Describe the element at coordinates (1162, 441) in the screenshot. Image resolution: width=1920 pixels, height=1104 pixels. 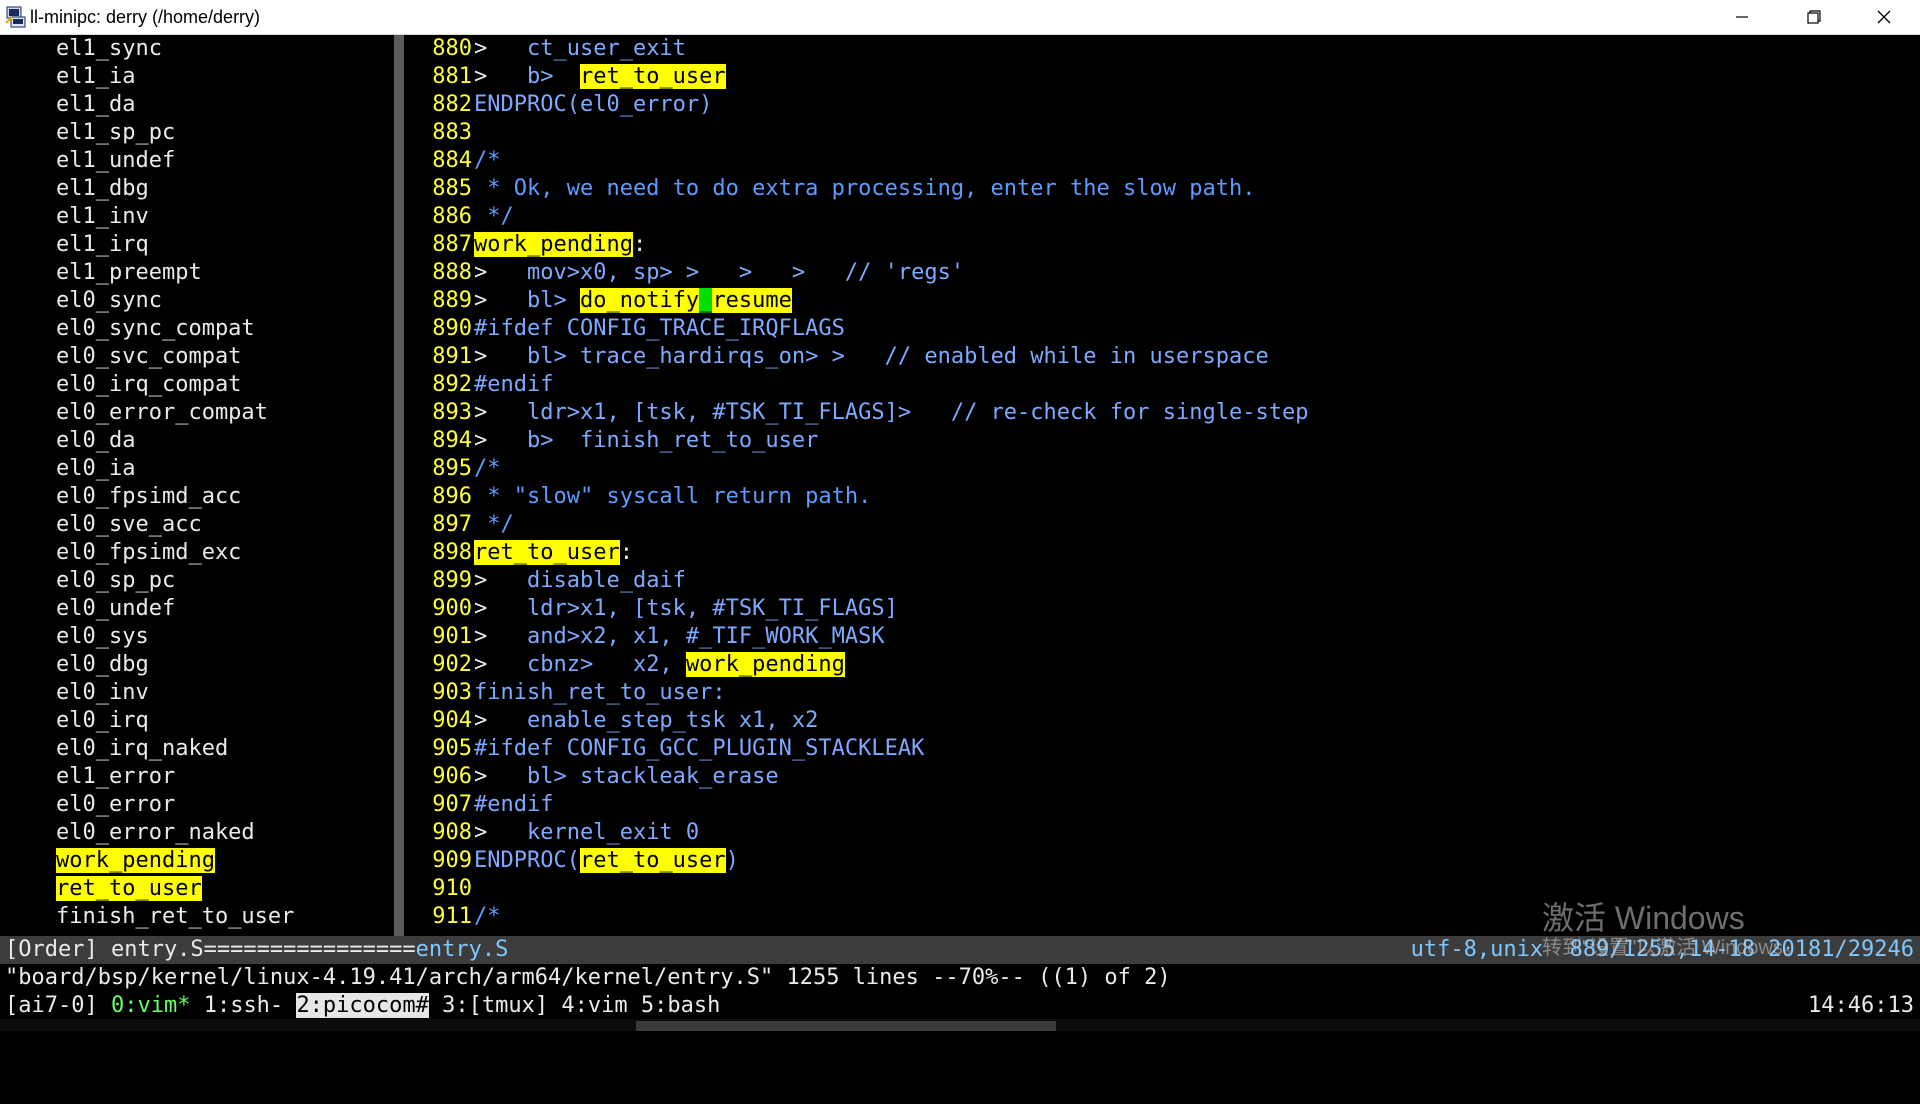
I see `code-line: 894> b> finish_ret_to_user` at that location.